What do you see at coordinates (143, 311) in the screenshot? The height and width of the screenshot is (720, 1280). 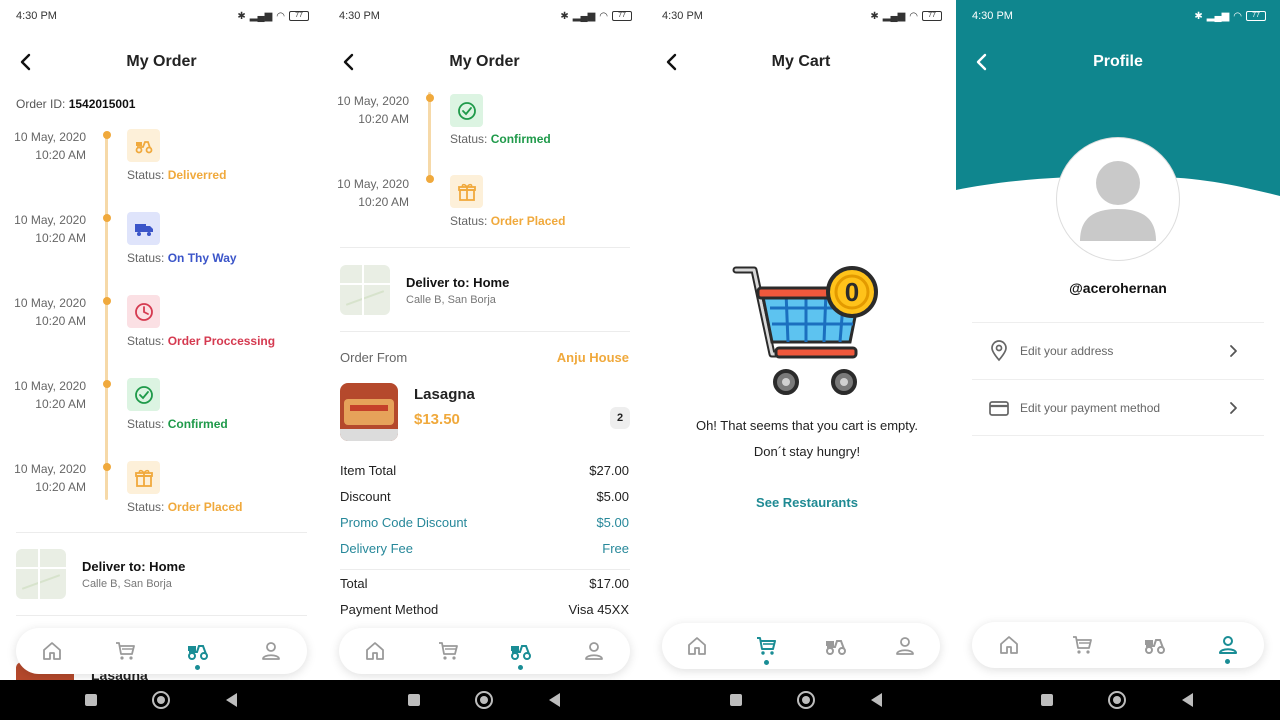 I see `clock-icon` at bounding box center [143, 311].